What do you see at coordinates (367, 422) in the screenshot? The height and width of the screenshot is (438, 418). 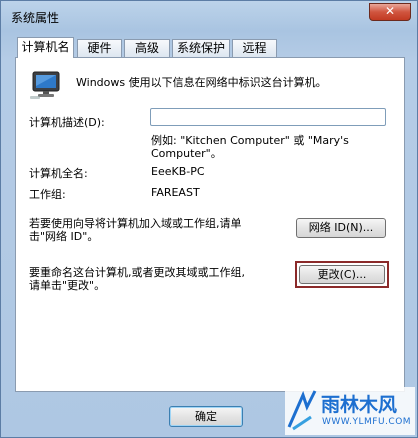 I see `watermark-url: WWW.YLMFU.COM` at bounding box center [367, 422].